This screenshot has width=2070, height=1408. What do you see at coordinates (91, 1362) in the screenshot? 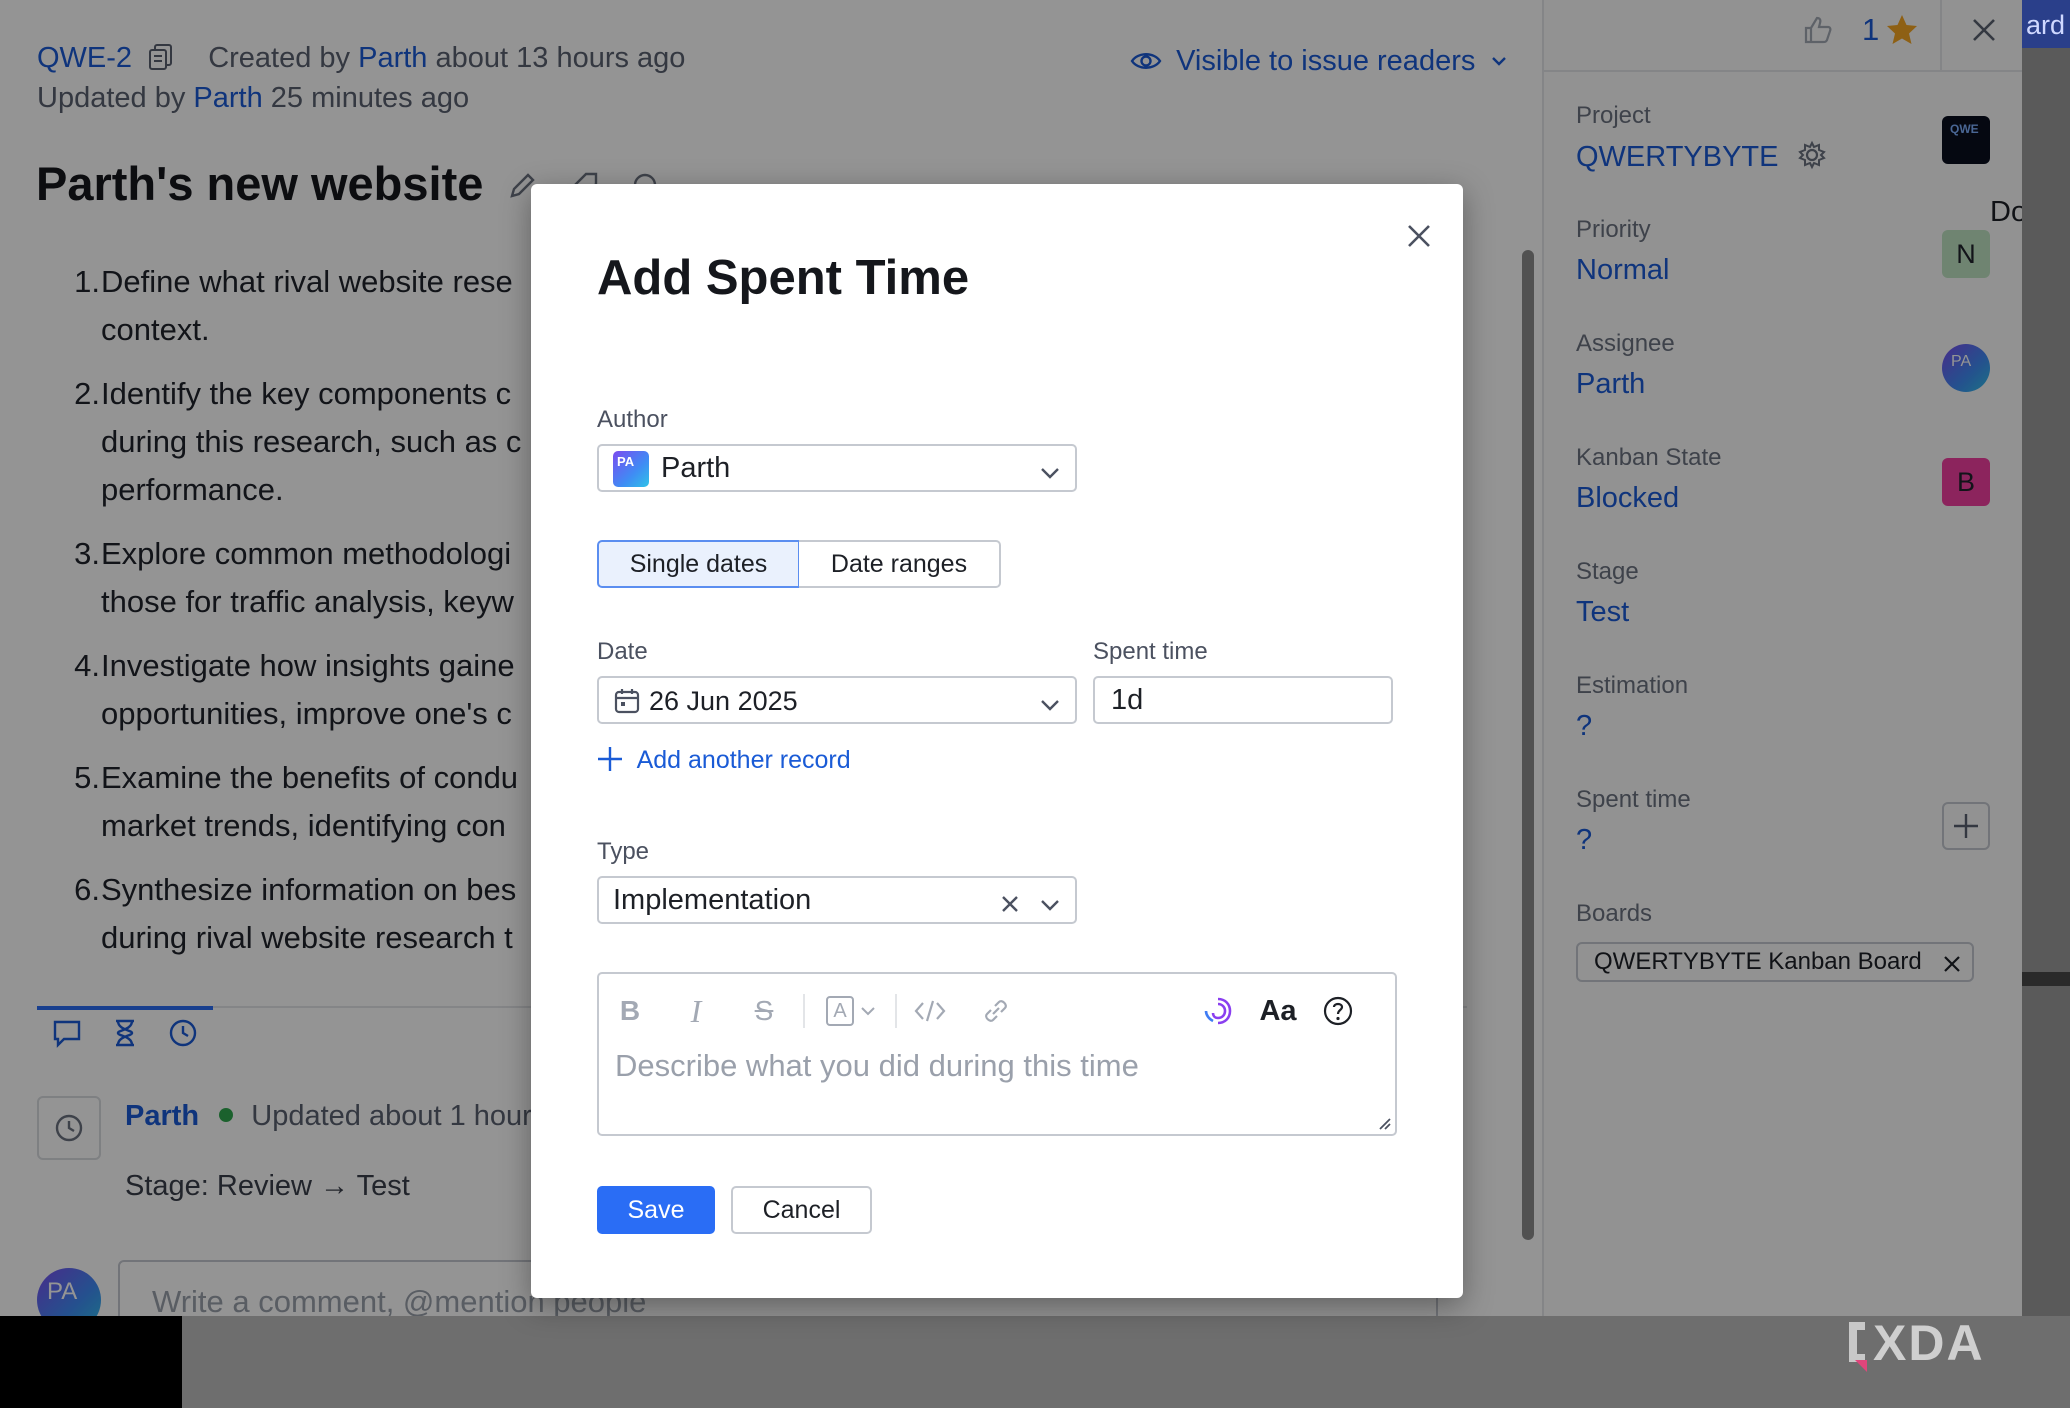
I see `bottom-black-block` at bounding box center [91, 1362].